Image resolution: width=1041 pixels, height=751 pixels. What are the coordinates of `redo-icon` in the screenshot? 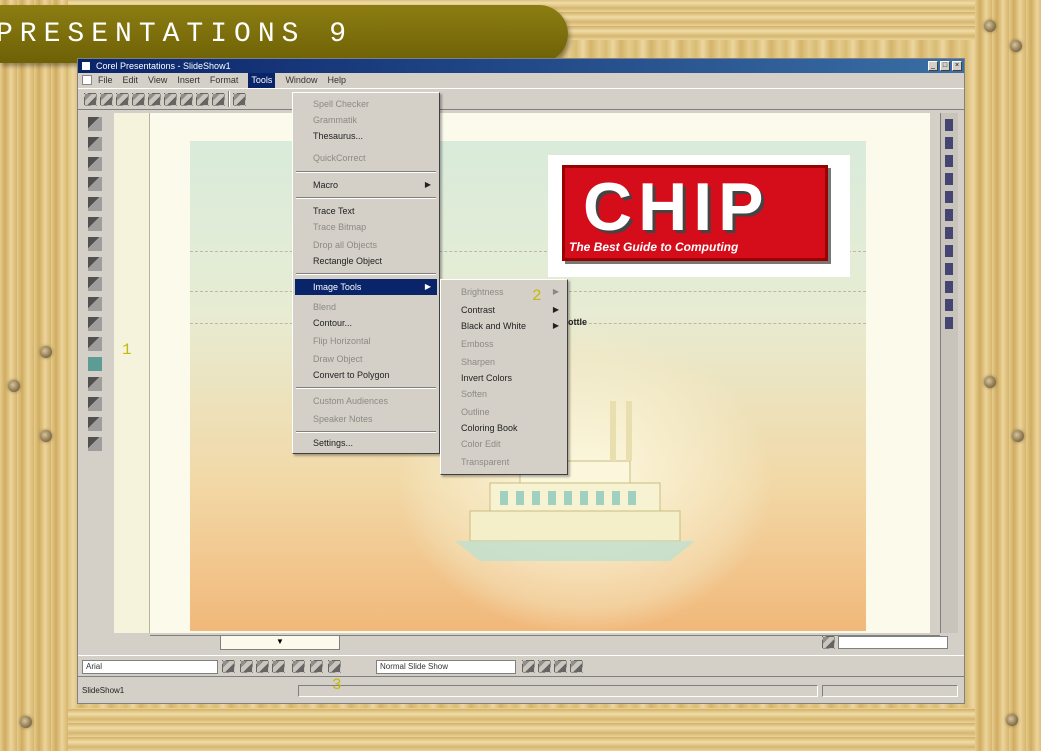 It's located at (218, 99).